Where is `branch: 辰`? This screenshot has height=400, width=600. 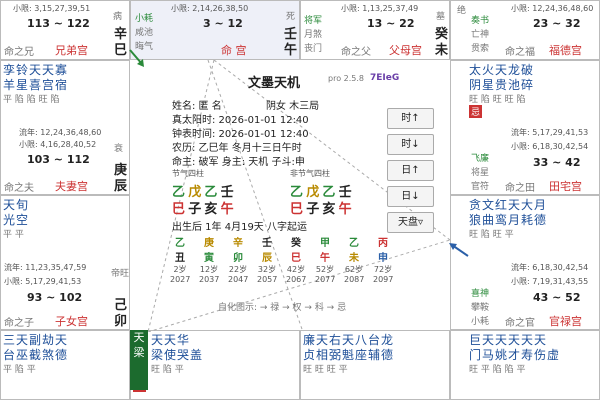 branch: 辰 is located at coordinates (121, 186).